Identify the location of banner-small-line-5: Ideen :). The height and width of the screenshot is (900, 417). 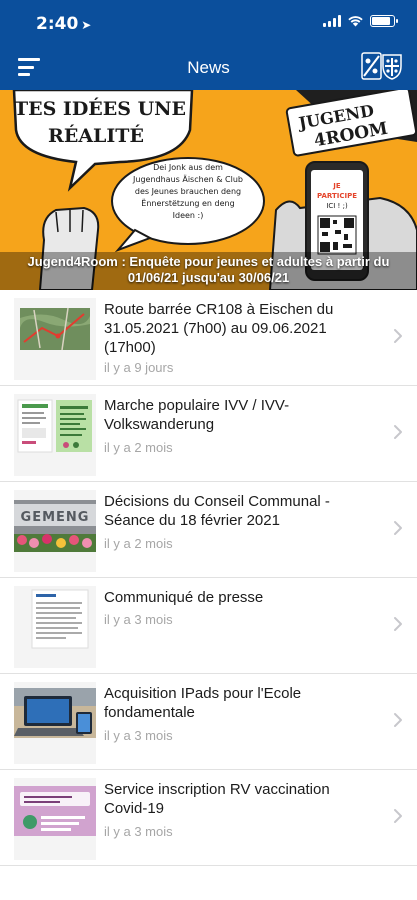
(188, 215).